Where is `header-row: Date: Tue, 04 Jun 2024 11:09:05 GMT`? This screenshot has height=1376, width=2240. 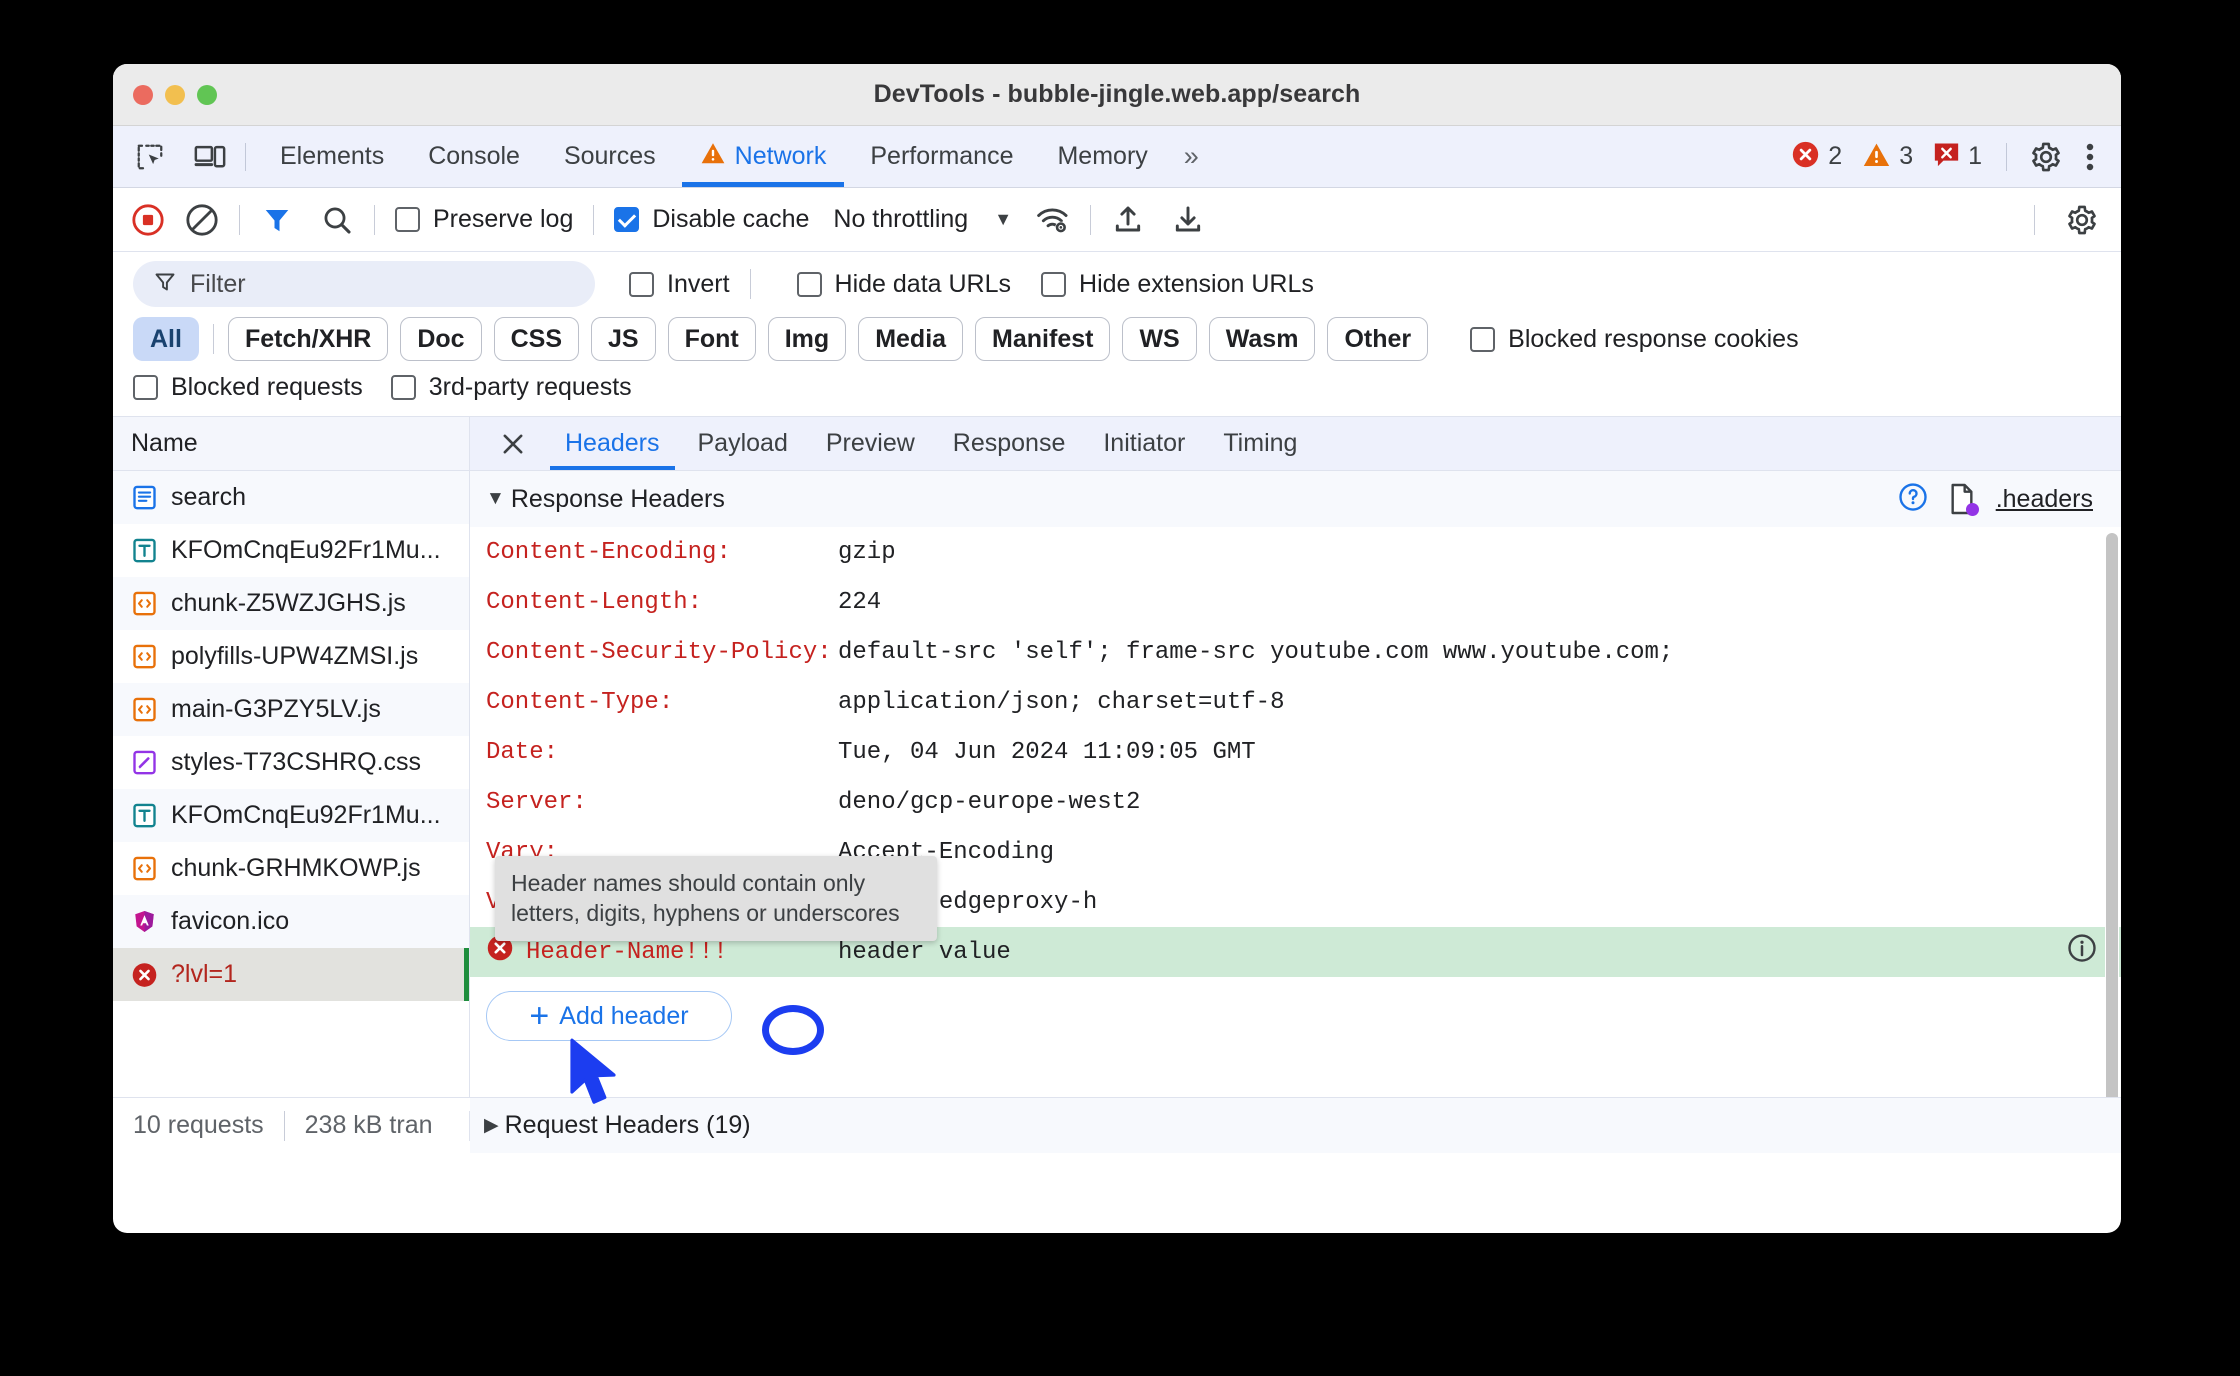 header-row: Date: Tue, 04 Jun 2024 11:09:05 GMT is located at coordinates (1295, 752).